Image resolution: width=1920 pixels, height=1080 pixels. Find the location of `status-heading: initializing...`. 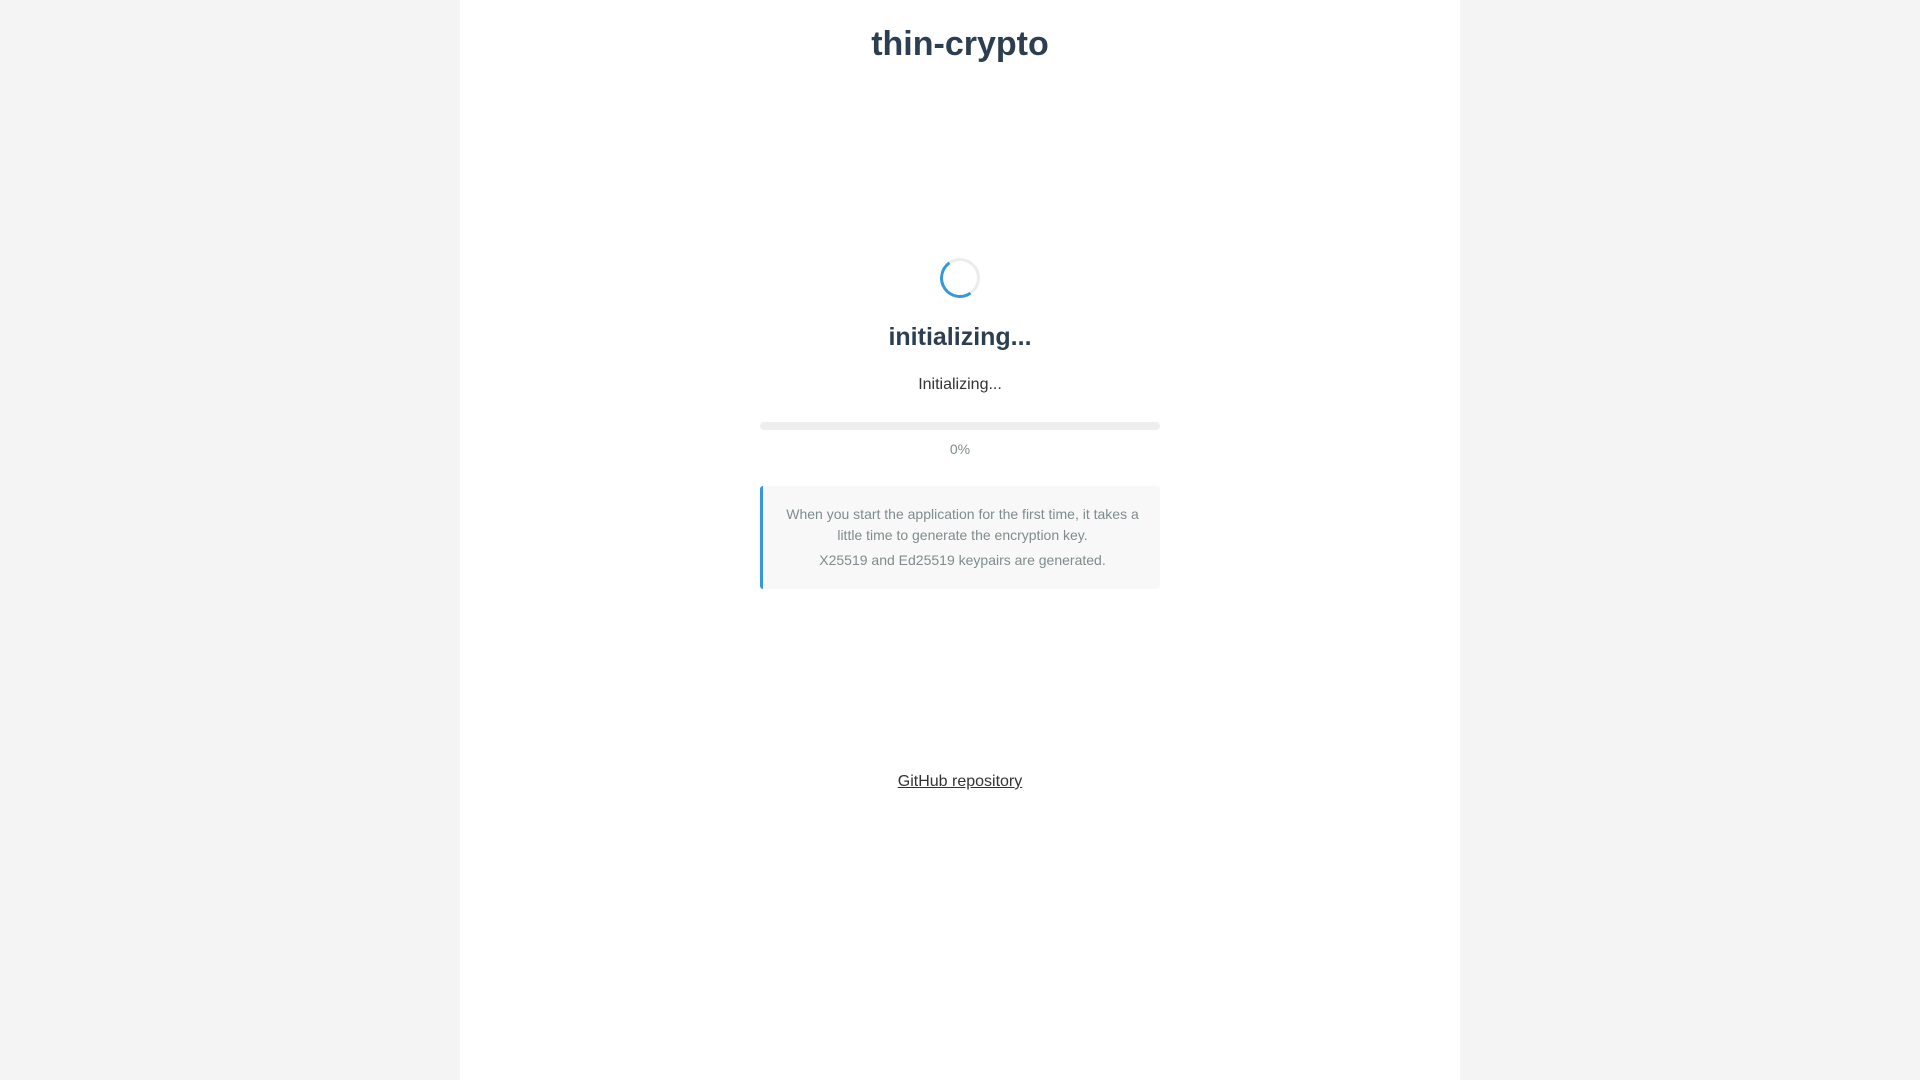

status-heading: initializing... is located at coordinates (960, 337).